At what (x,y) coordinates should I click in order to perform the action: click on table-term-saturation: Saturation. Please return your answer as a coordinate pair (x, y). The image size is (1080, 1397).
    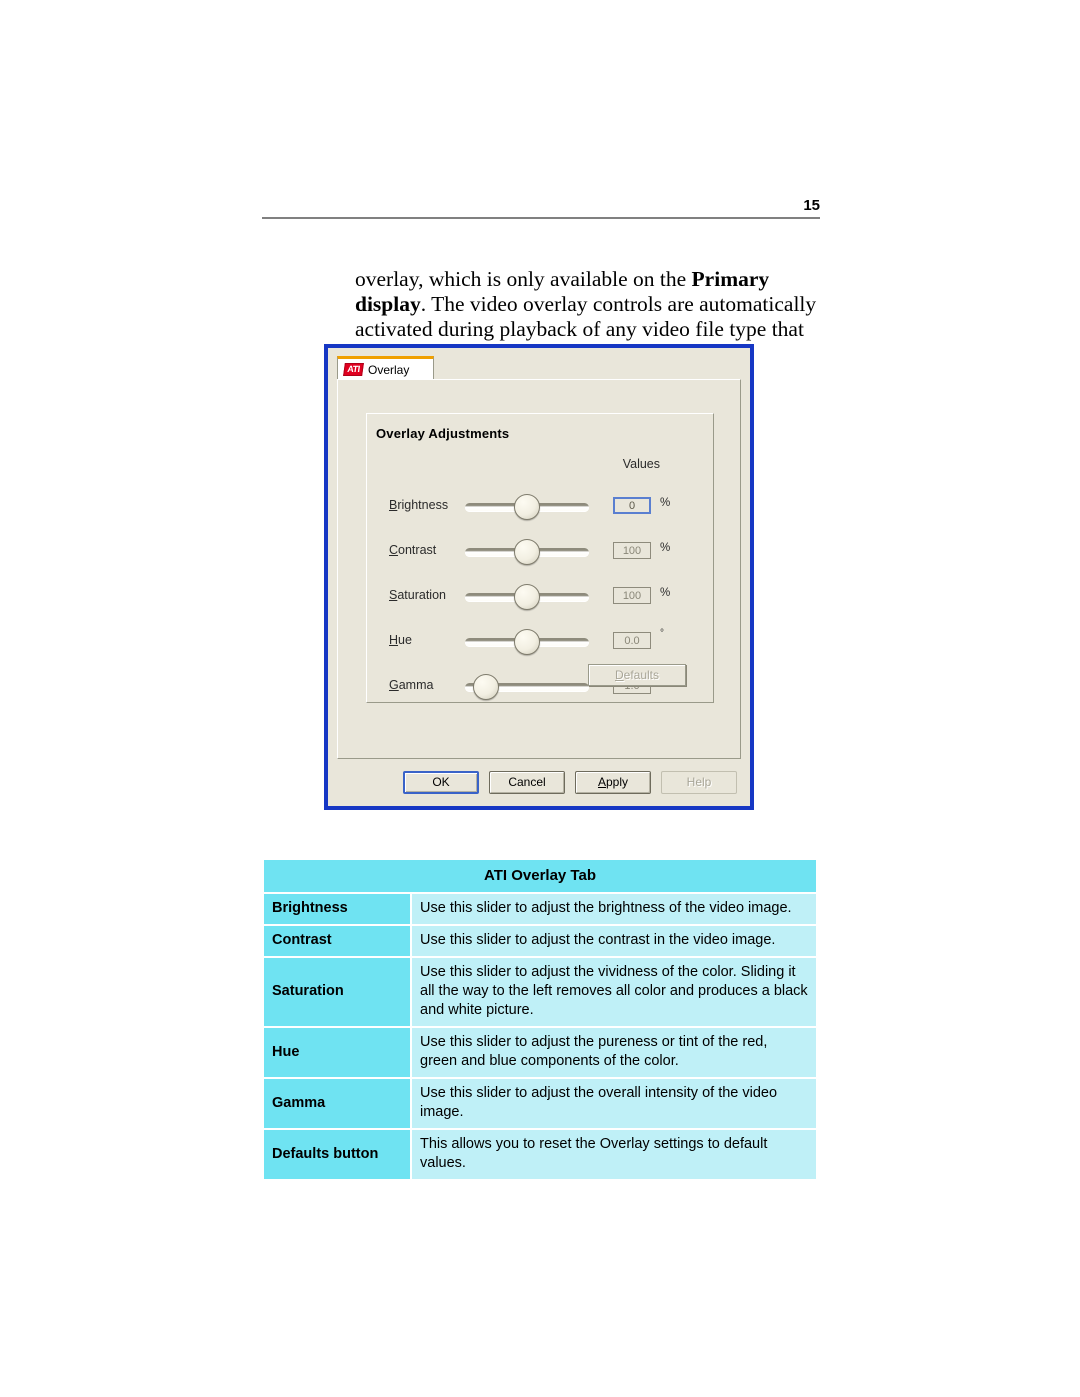
    Looking at the image, I should click on (337, 992).